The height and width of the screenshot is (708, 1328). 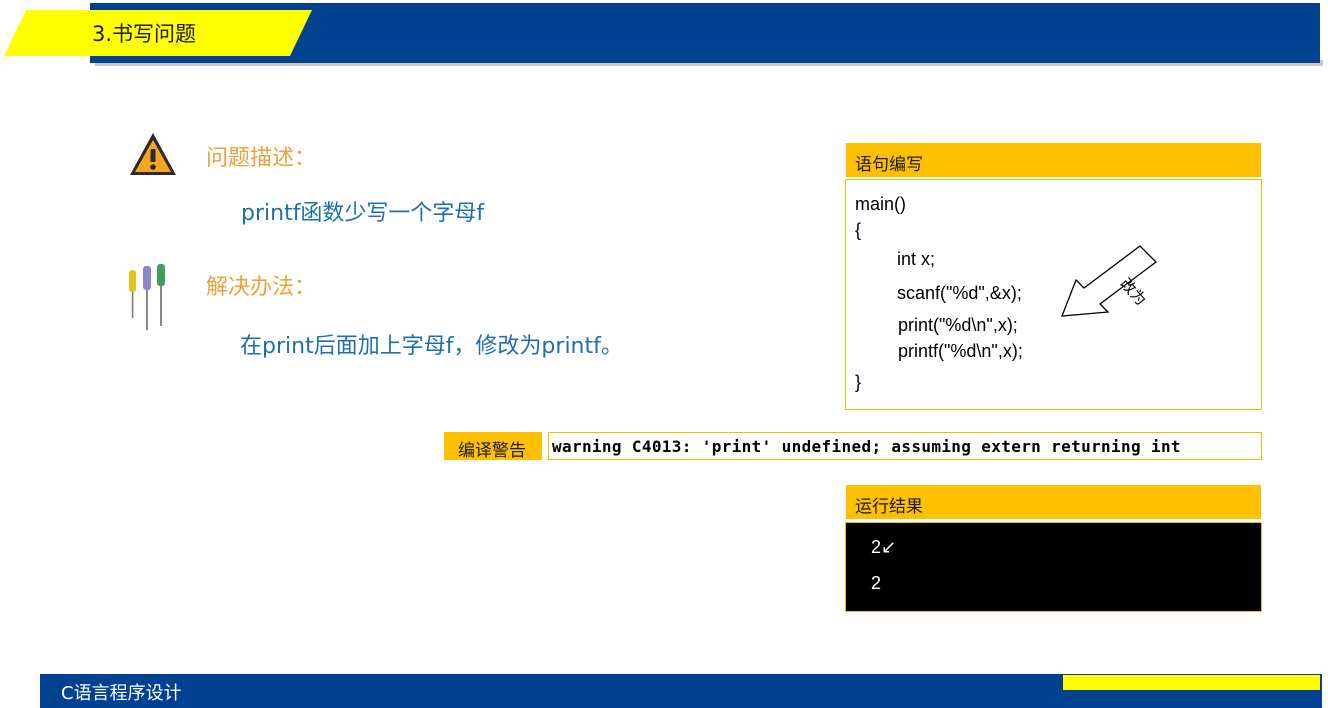 I want to click on compile-warning-label-text: 编译警告, so click(x=492, y=451).